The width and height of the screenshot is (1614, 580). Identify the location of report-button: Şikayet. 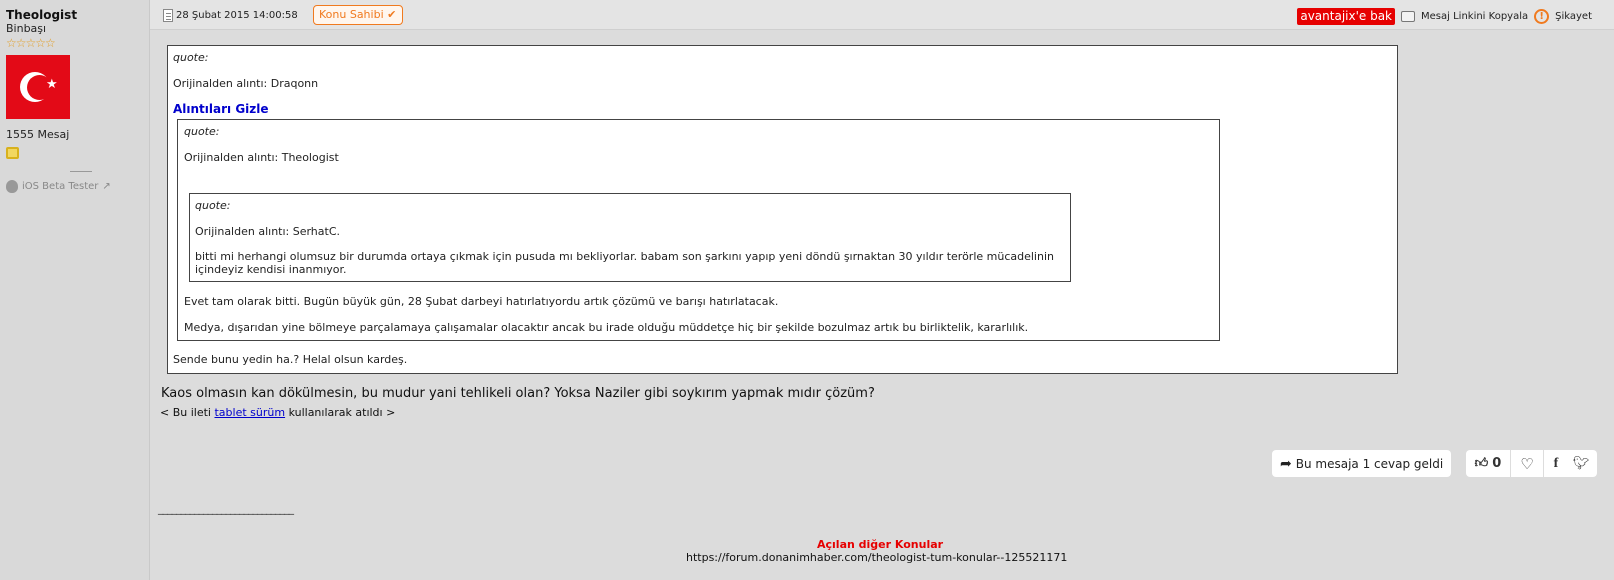
(1573, 16).